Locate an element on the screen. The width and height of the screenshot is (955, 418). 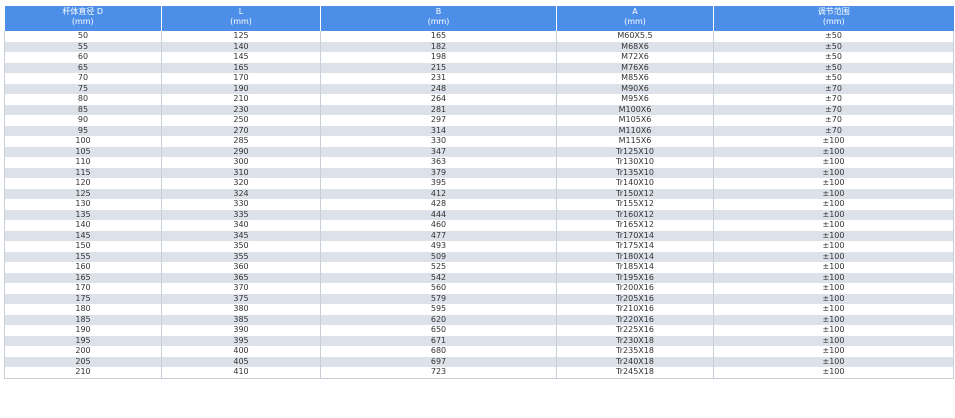
cell-l: 250 is located at coordinates (241, 120).